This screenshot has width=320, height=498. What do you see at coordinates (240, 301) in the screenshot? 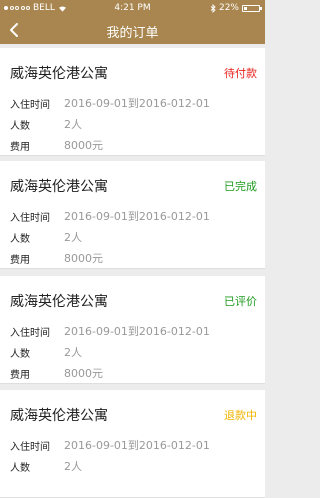
I see `order-status-badge: 已评价` at bounding box center [240, 301].